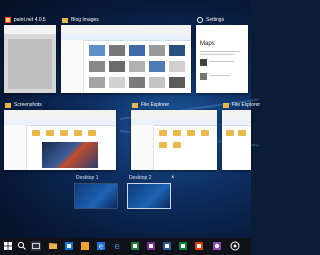  Describe the element at coordinates (173, 178) in the screenshot. I see `close-icon: ×` at that location.